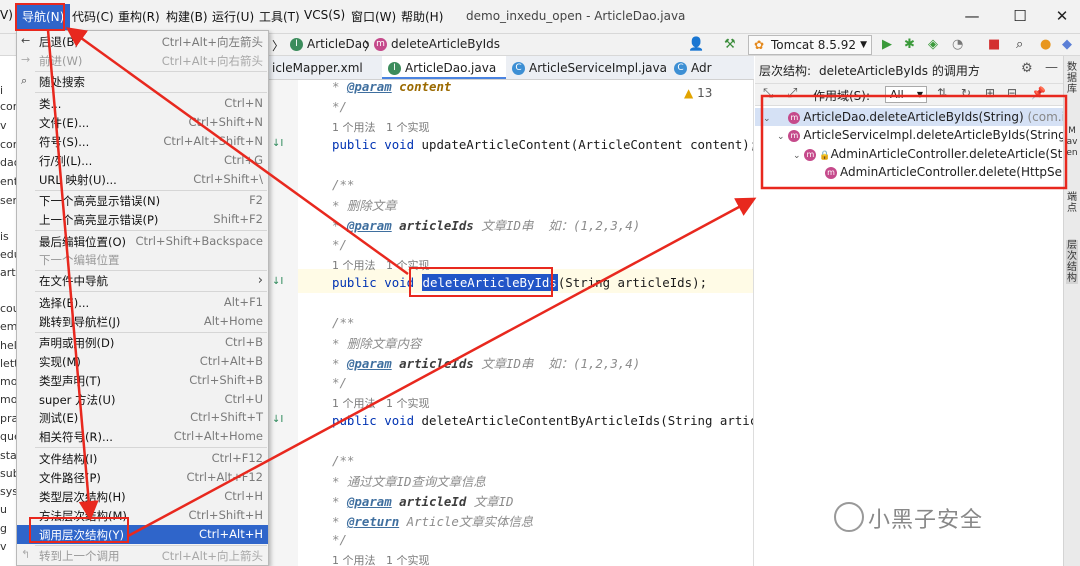 The image size is (1080, 566). Describe the element at coordinates (926, 520) in the screenshot. I see `watermark-text: 小黑子安全` at that location.